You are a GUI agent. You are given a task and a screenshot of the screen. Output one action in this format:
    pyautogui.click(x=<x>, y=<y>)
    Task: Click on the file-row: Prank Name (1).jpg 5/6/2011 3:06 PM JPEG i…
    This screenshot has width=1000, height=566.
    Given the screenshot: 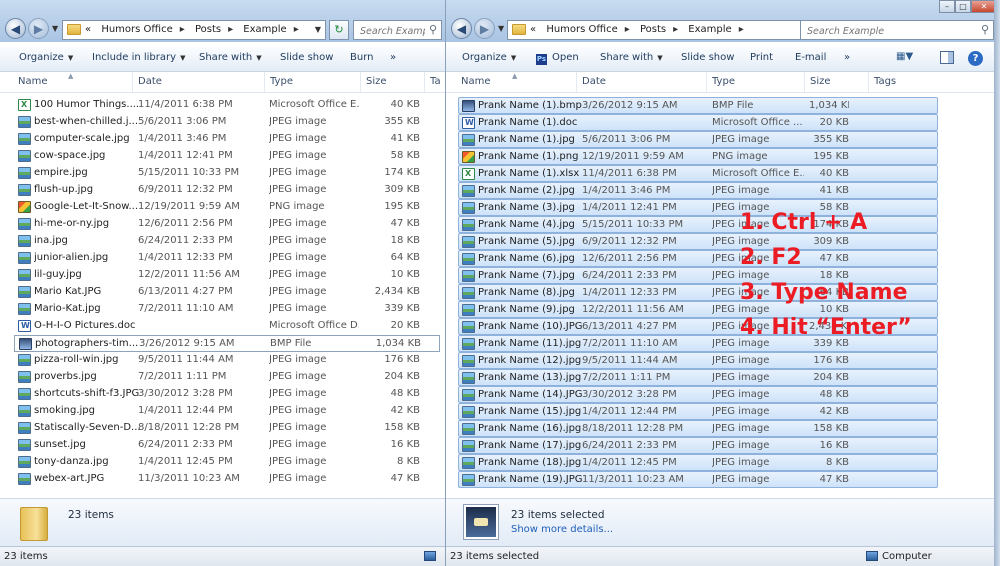 What is the action you would take?
    pyautogui.click(x=698, y=139)
    